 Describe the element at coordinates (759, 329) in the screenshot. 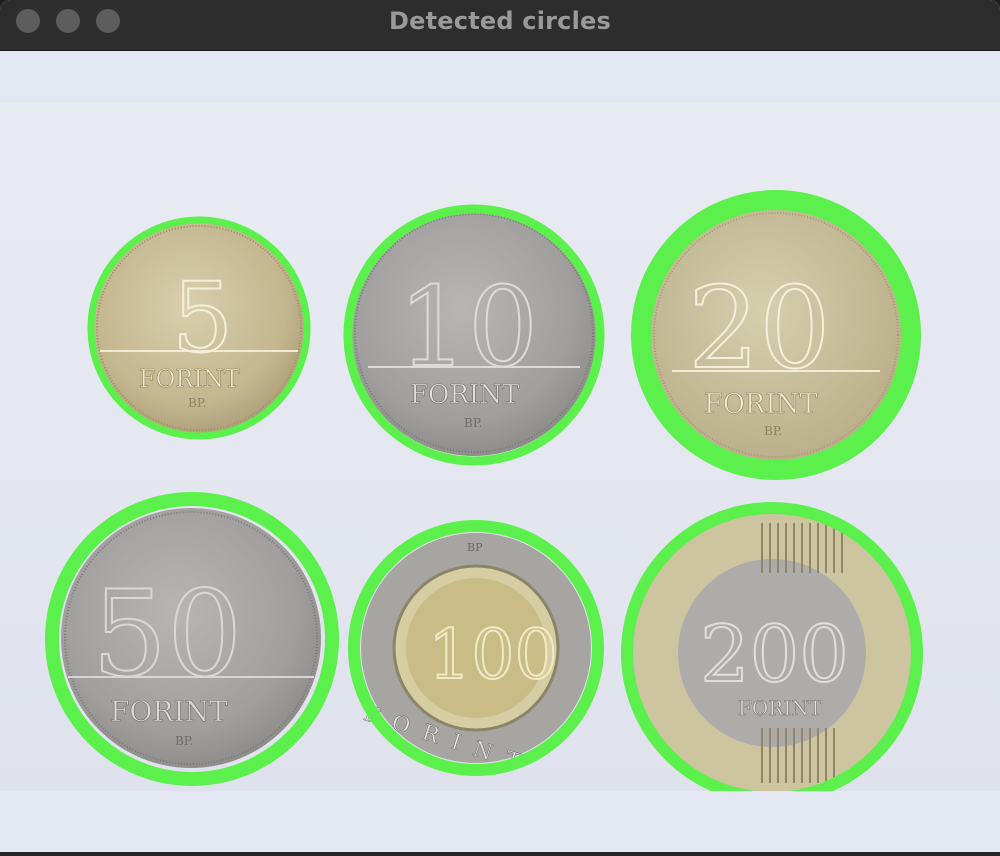

I see `coin-value-label: 20` at that location.